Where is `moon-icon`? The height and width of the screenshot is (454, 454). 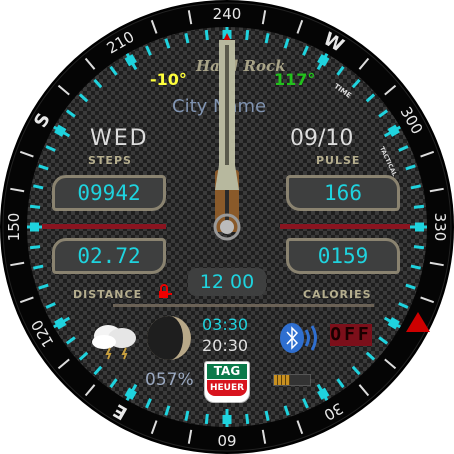
moon-icon is located at coordinates (169, 338).